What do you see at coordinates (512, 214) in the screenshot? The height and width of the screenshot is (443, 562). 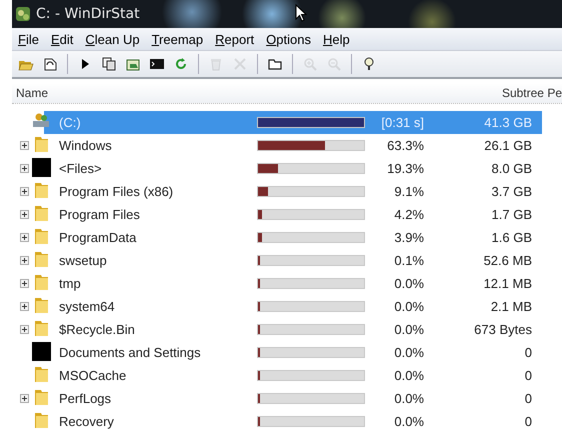 I see `size-cell: 1.7 GB` at bounding box center [512, 214].